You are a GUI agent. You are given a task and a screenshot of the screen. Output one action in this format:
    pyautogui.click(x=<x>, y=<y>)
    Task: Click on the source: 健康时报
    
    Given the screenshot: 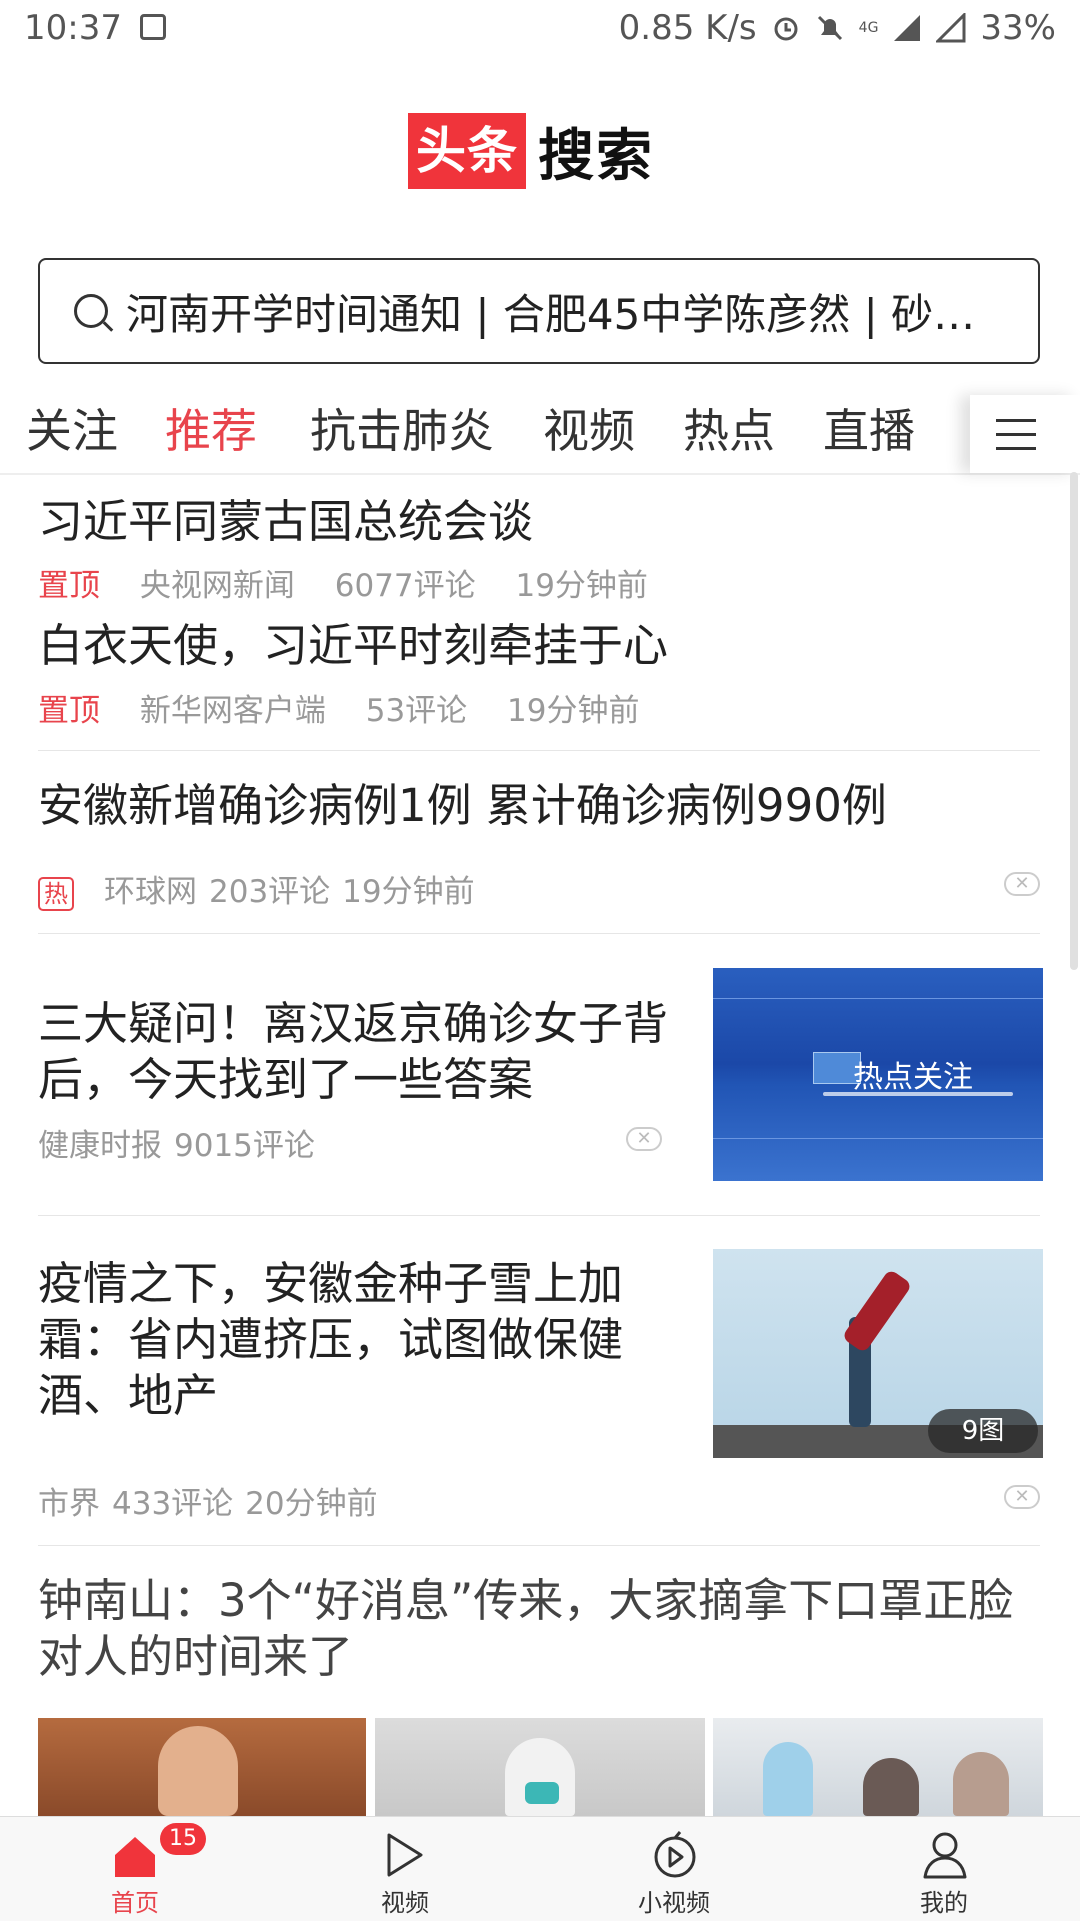 What is the action you would take?
    pyautogui.click(x=100, y=1146)
    